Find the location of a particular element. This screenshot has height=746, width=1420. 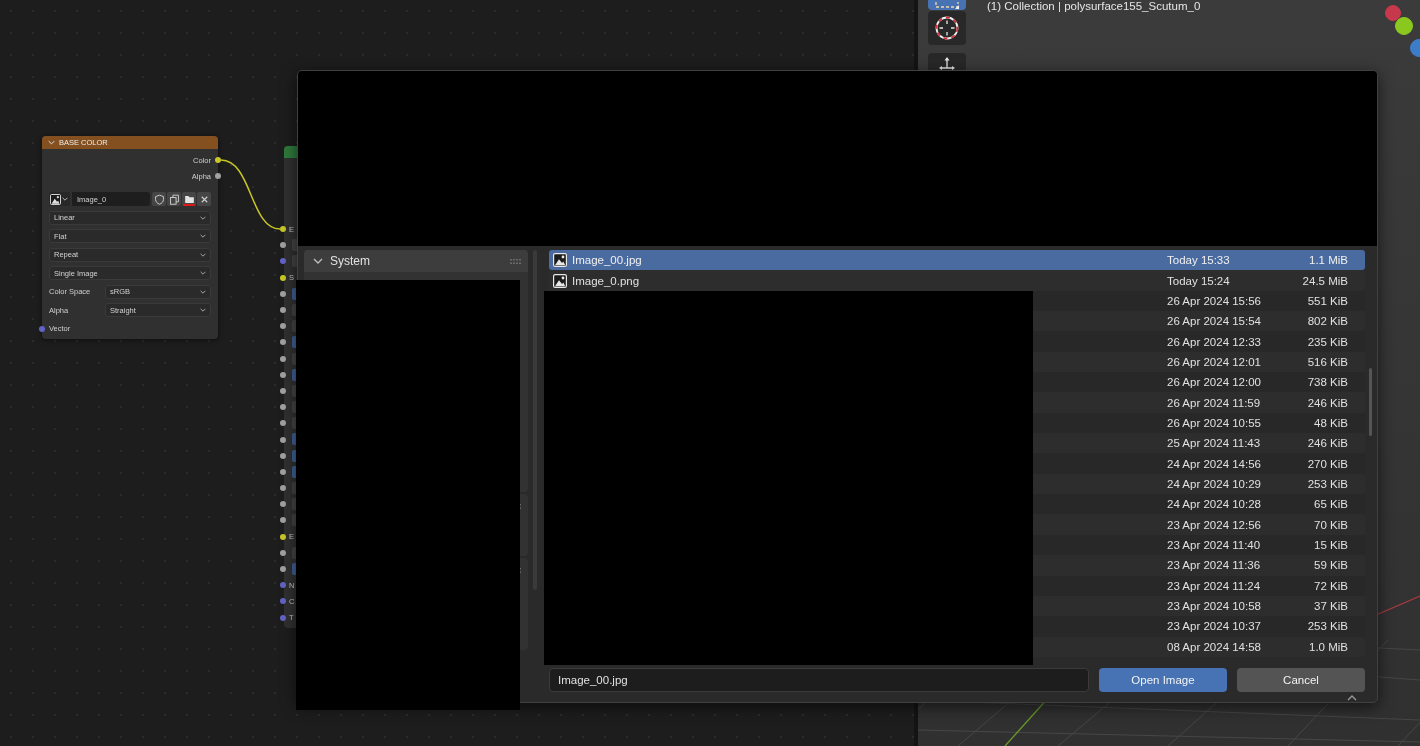

file-date: 08 Apr 2024 14:58 is located at coordinates (1214, 646).